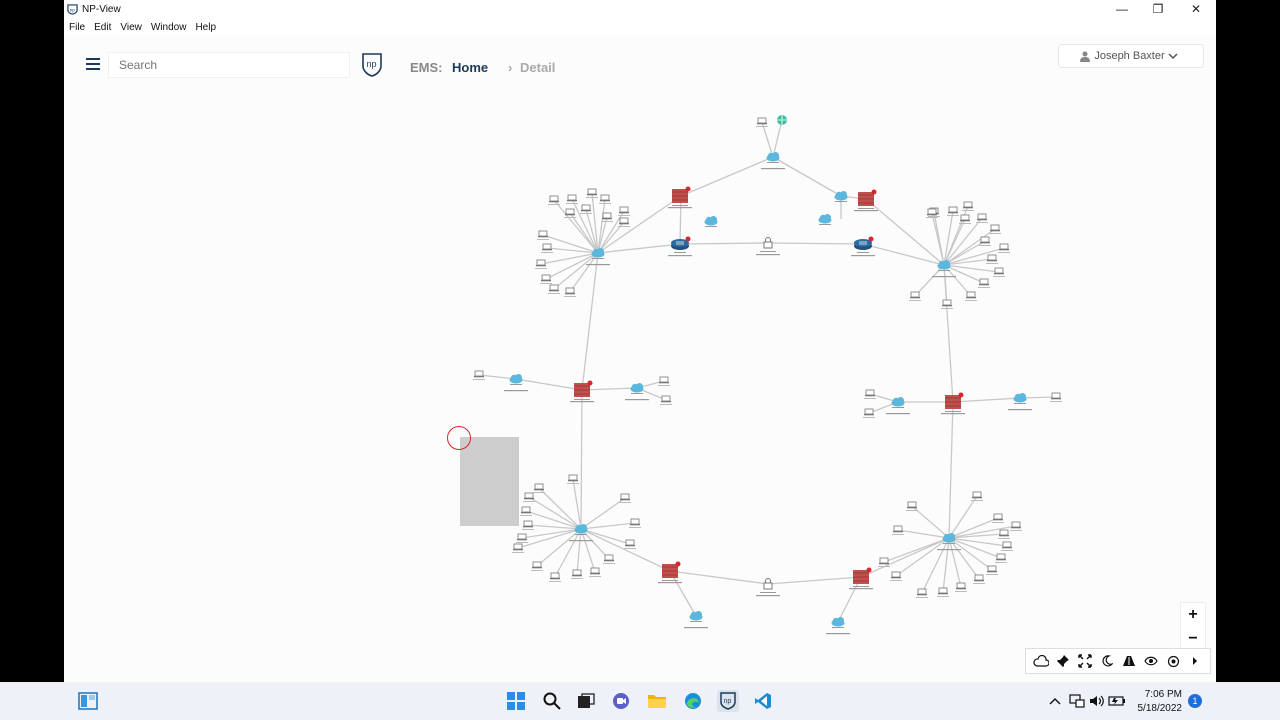 The width and height of the screenshot is (1280, 720). Describe the element at coordinates (1173, 661) in the screenshot. I see `target-icon` at that location.